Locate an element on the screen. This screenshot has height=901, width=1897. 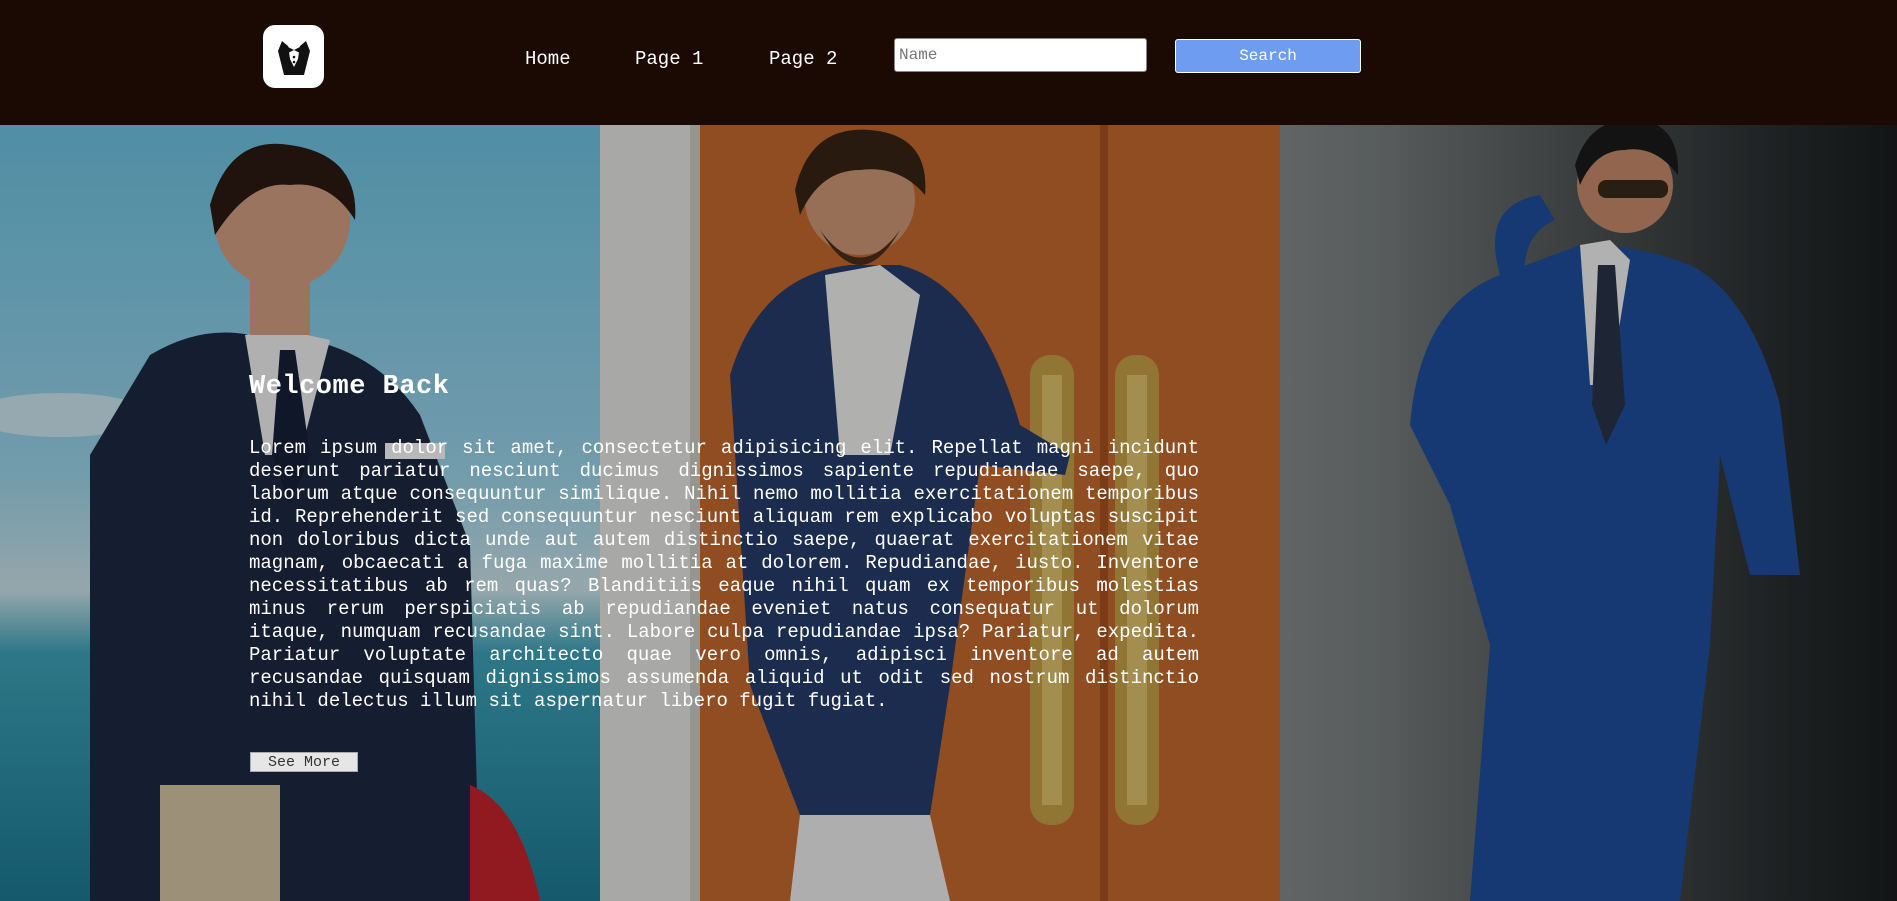
hero-title: Welcome Back is located at coordinates (349, 387).